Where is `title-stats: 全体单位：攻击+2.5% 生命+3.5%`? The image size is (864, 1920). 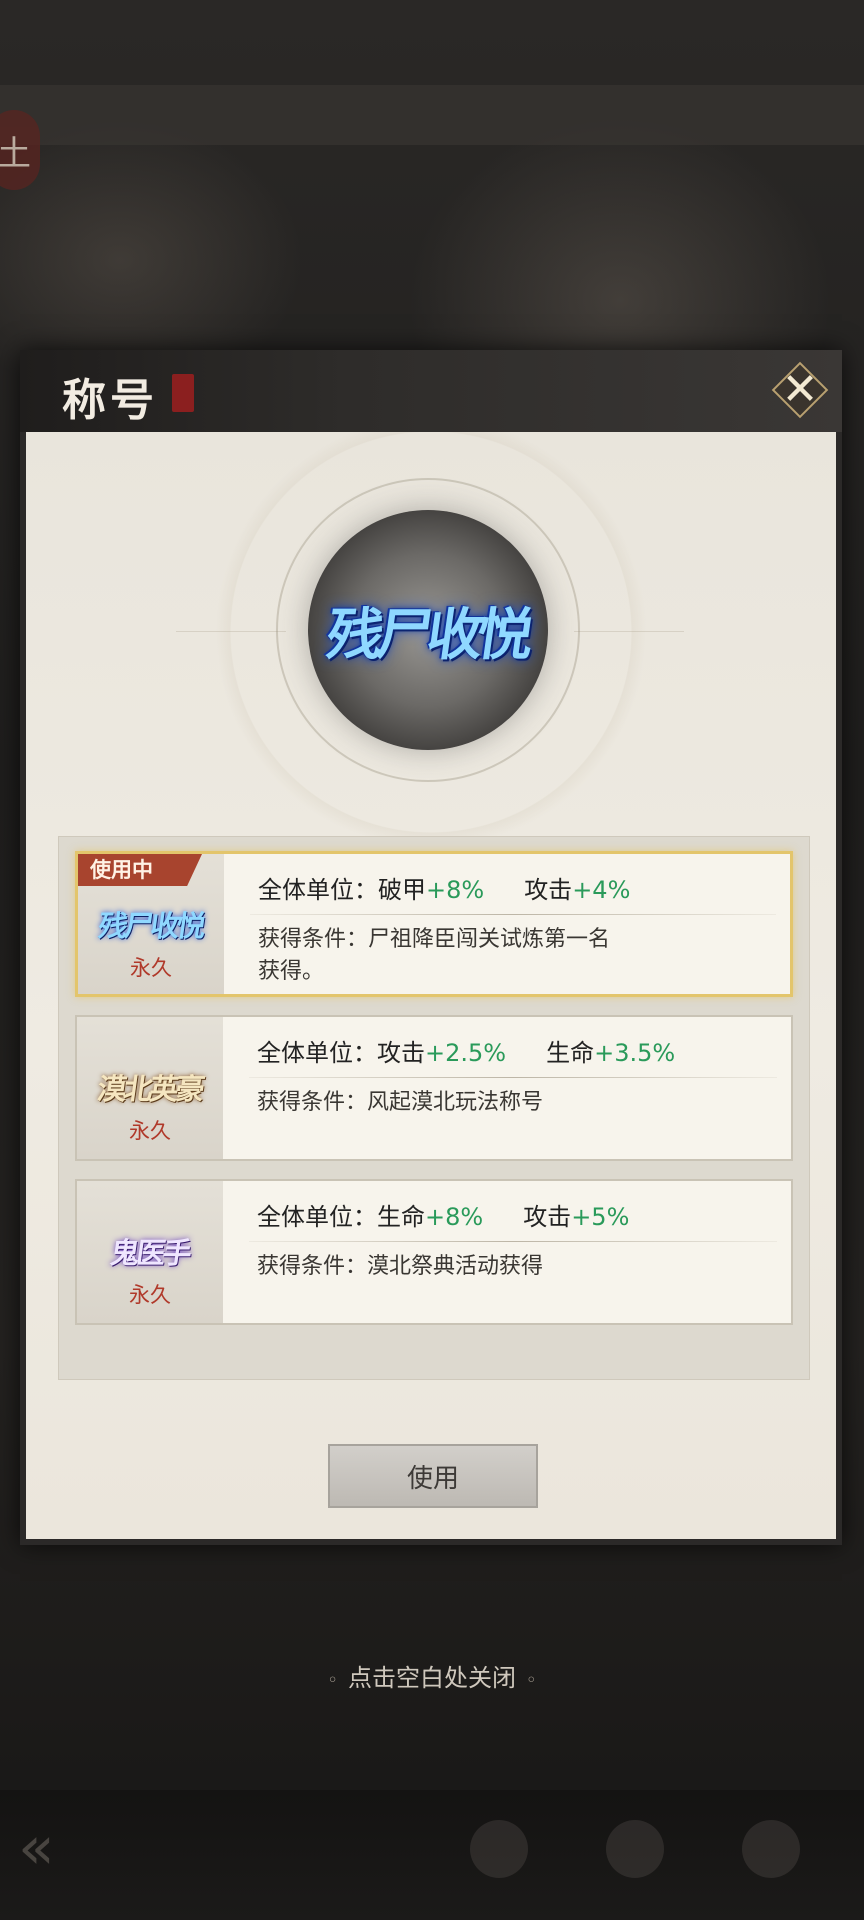
title-stats: 全体单位：攻击+2.5% 生命+3.5% is located at coordinates (466, 1050).